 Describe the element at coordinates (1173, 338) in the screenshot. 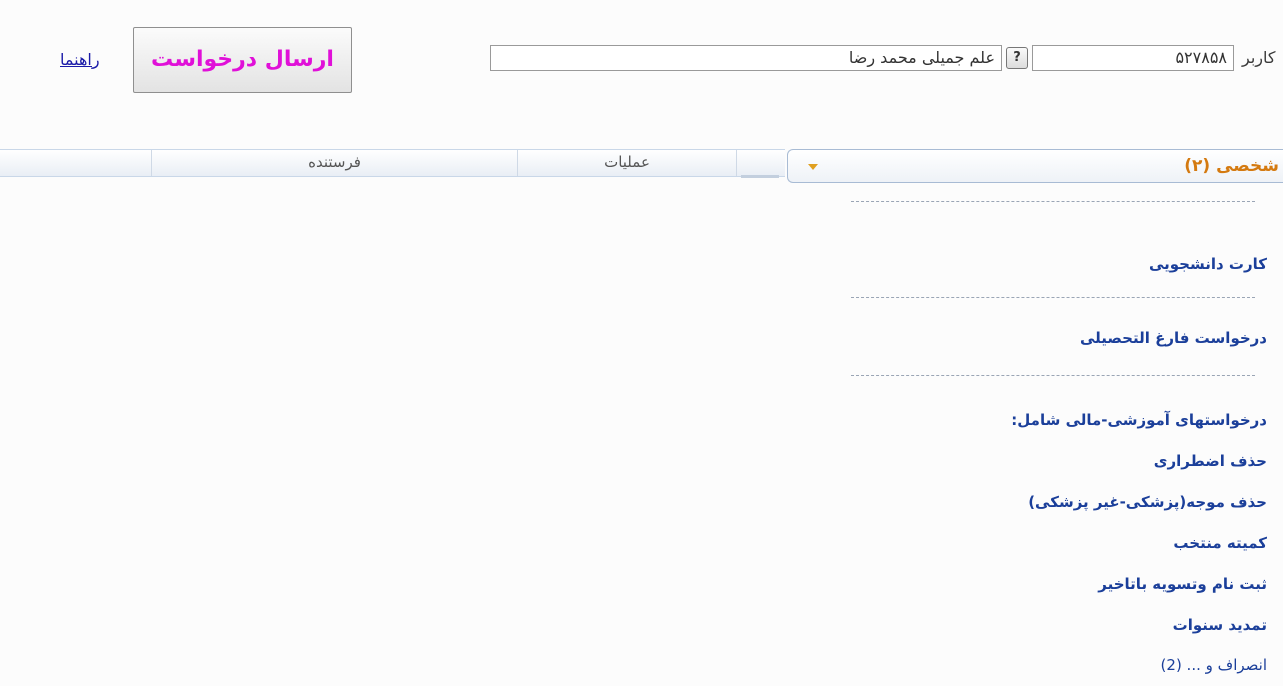

I see `menu-item-graduation-request: درخواست فارغ التحصیلی` at that location.